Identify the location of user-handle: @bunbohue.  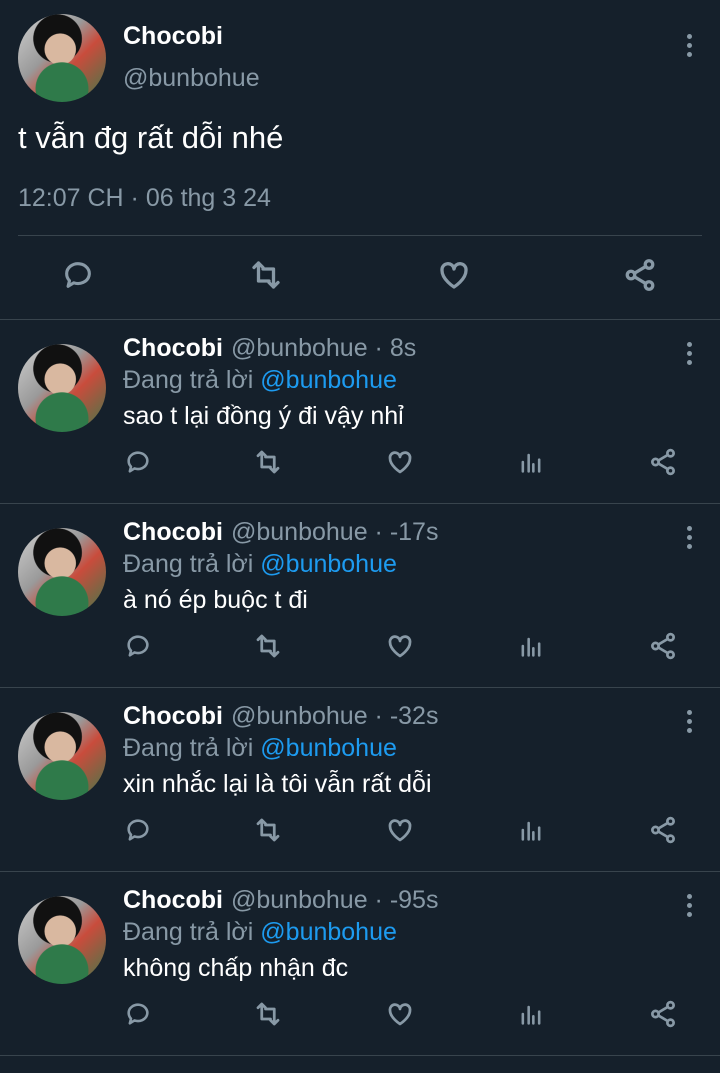
(191, 78).